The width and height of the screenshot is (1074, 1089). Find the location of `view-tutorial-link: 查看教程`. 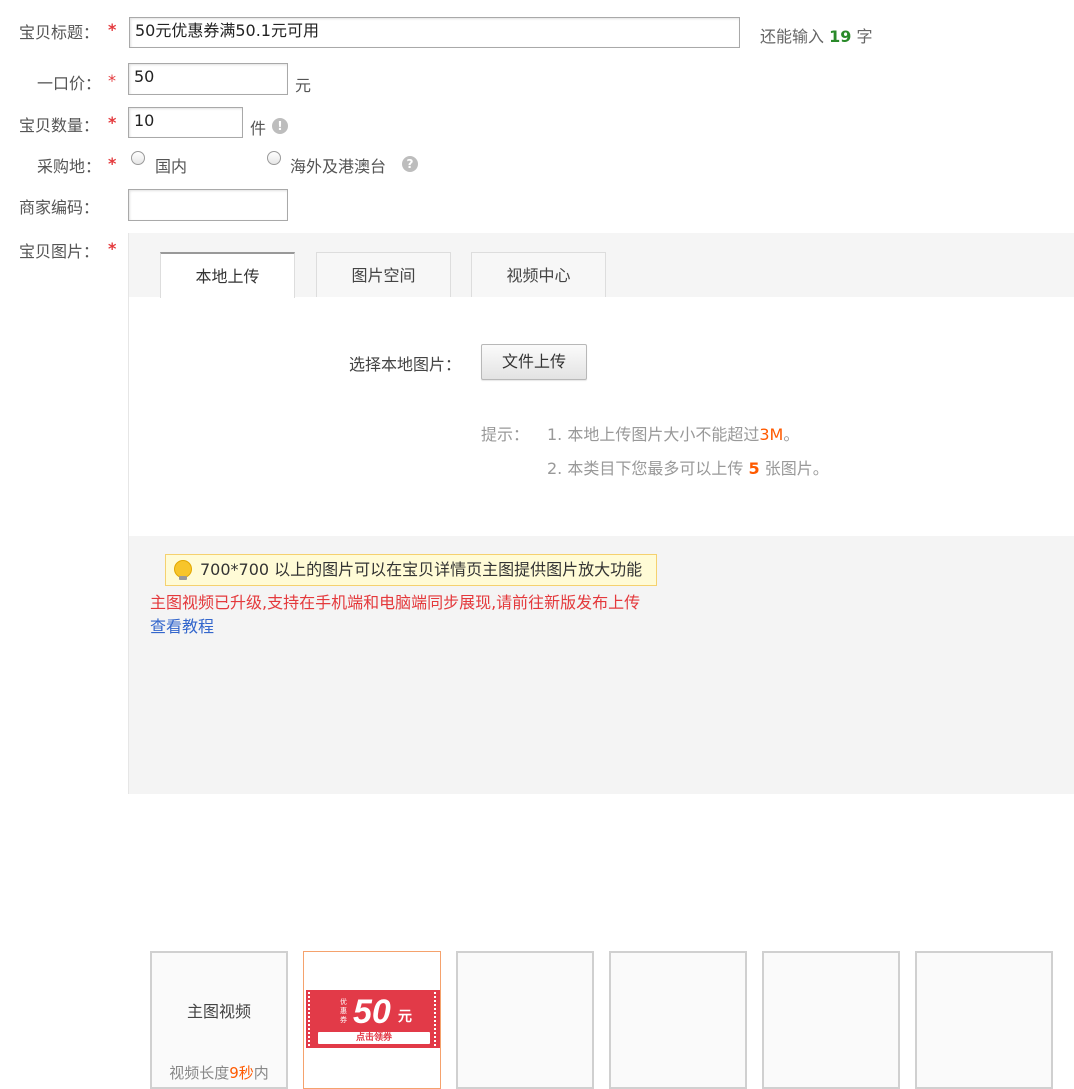

view-tutorial-link: 查看教程 is located at coordinates (182, 625).